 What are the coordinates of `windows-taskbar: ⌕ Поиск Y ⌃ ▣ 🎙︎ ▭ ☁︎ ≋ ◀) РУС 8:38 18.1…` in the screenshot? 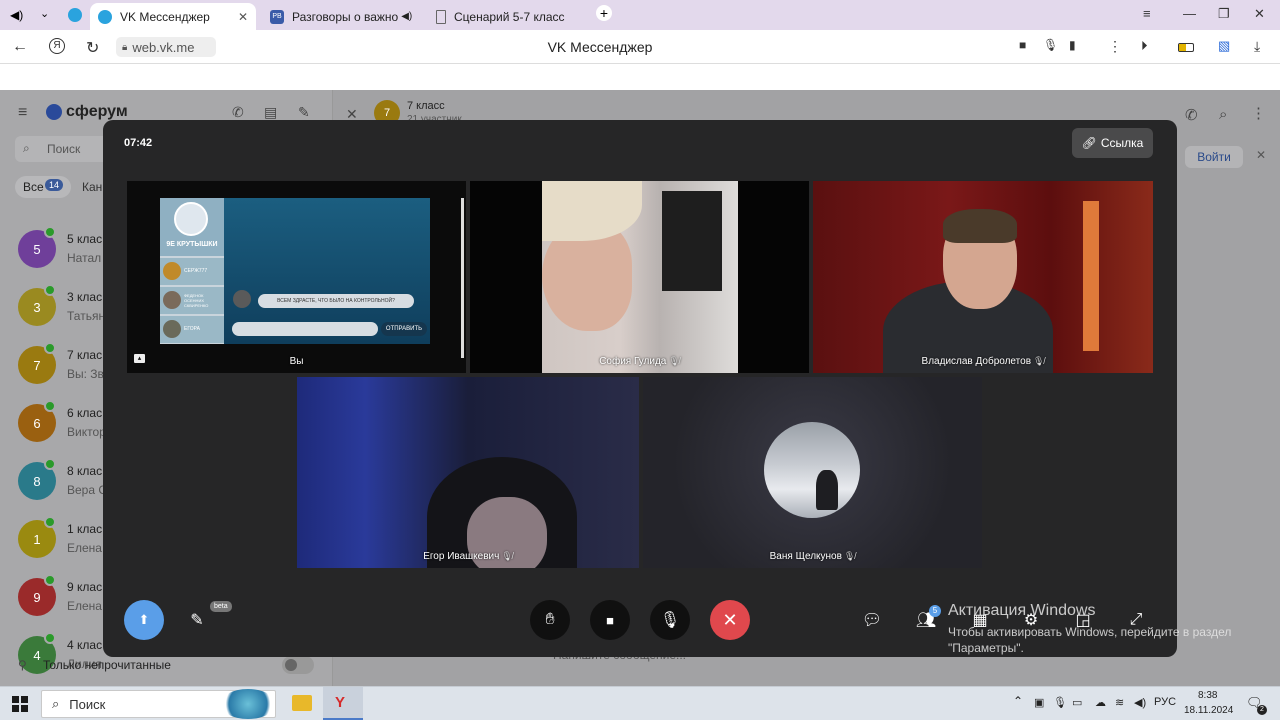 It's located at (640, 703).